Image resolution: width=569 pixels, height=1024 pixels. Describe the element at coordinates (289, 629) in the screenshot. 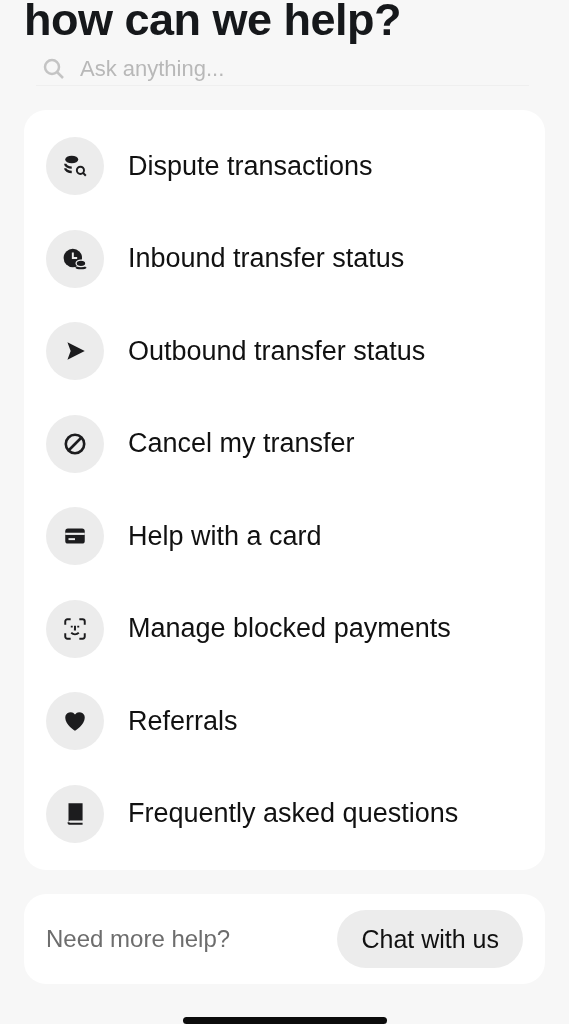

I see `topic-link: Manage blocked payments` at that location.